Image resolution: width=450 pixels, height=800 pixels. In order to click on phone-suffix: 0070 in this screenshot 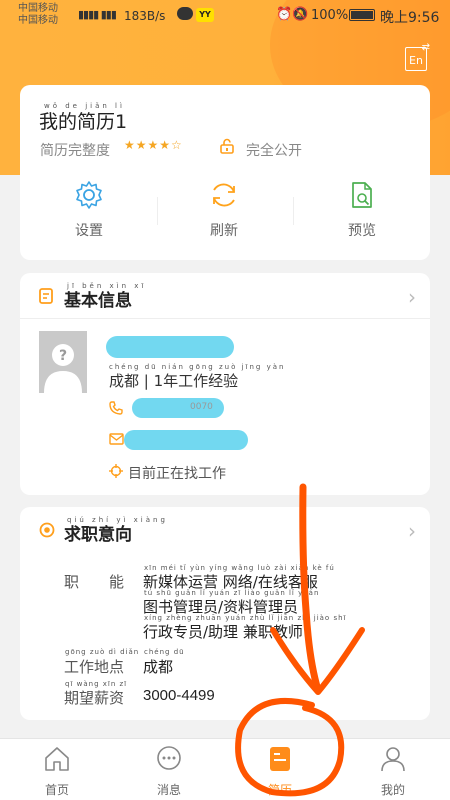, I will do `click(201, 407)`.